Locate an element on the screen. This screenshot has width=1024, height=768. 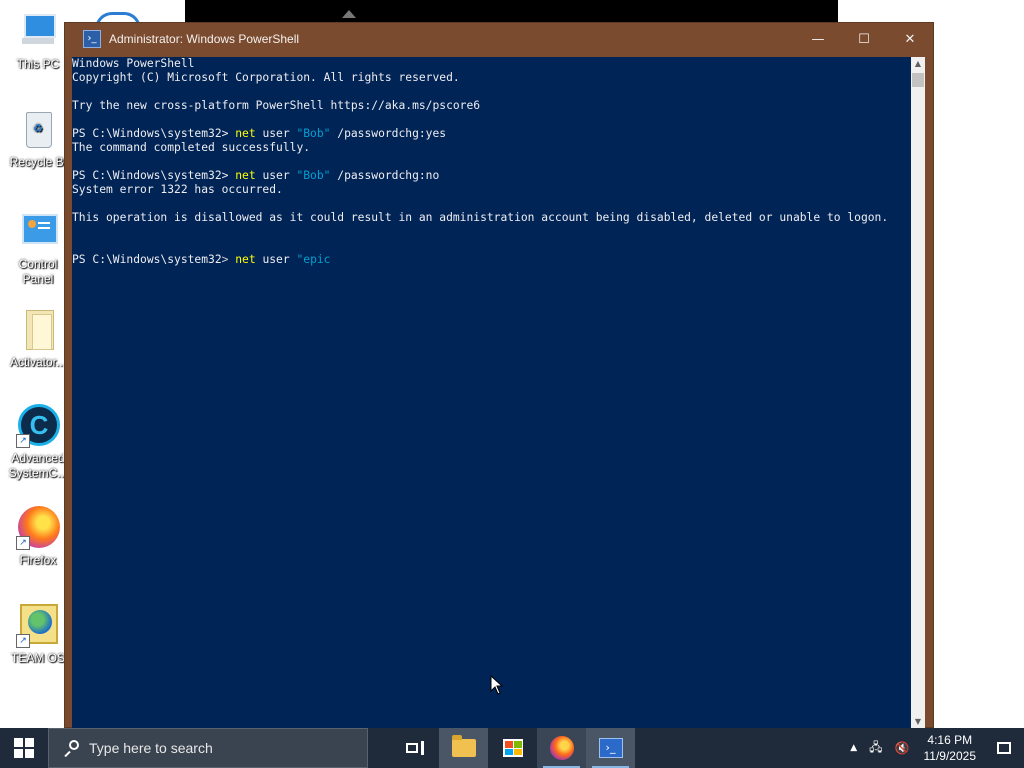
notification-icon is located at coordinates (1004, 748).